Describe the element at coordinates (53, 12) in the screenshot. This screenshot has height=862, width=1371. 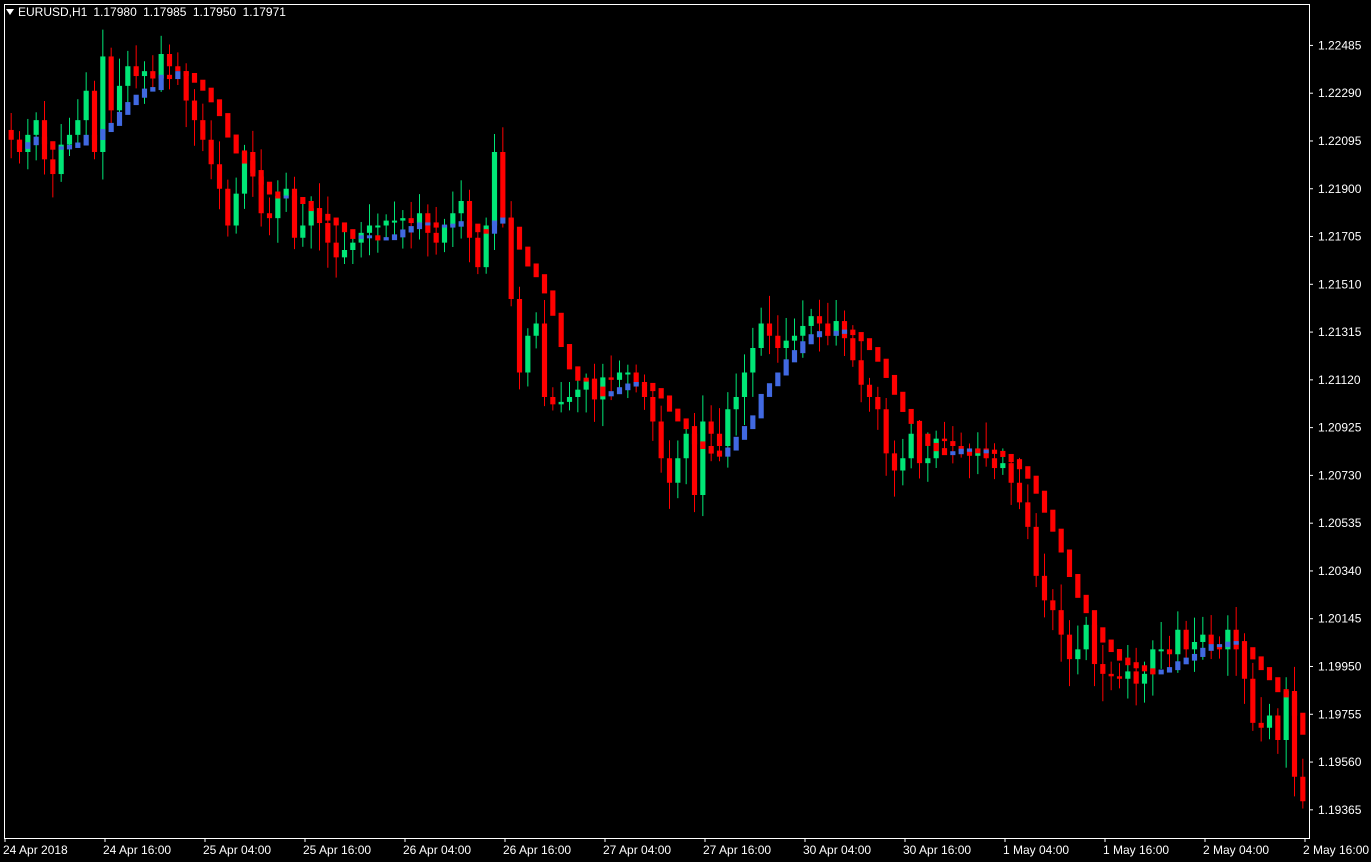
I see `symbol-label: EURUSD,H1` at that location.